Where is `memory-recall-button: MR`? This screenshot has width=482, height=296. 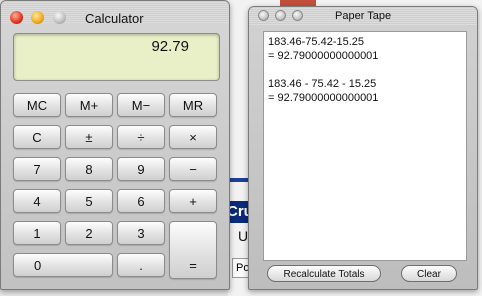
memory-recall-button: MR is located at coordinates (193, 105).